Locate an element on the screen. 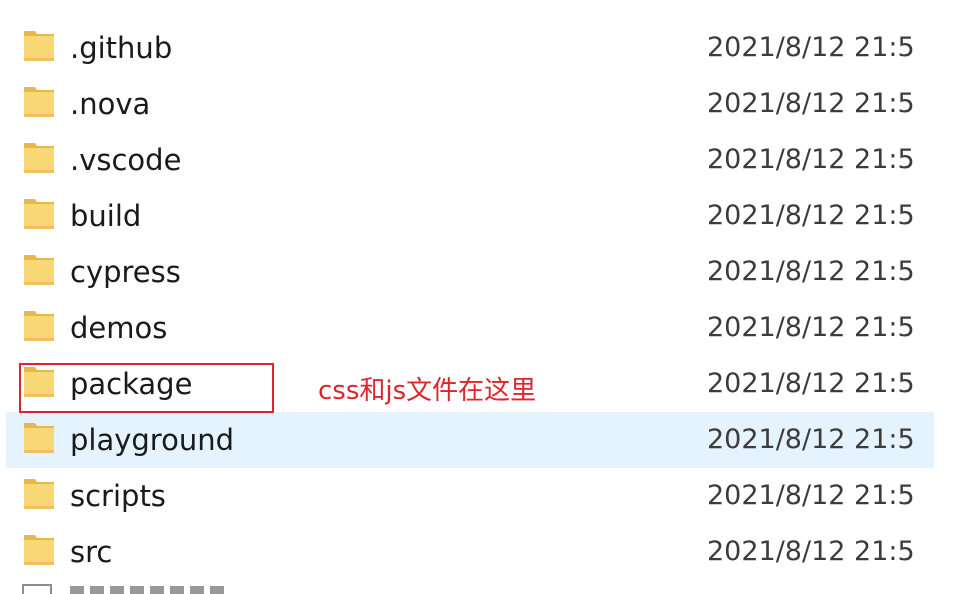 This screenshot has width=978, height=594. file-name: .vscode is located at coordinates (126, 160).